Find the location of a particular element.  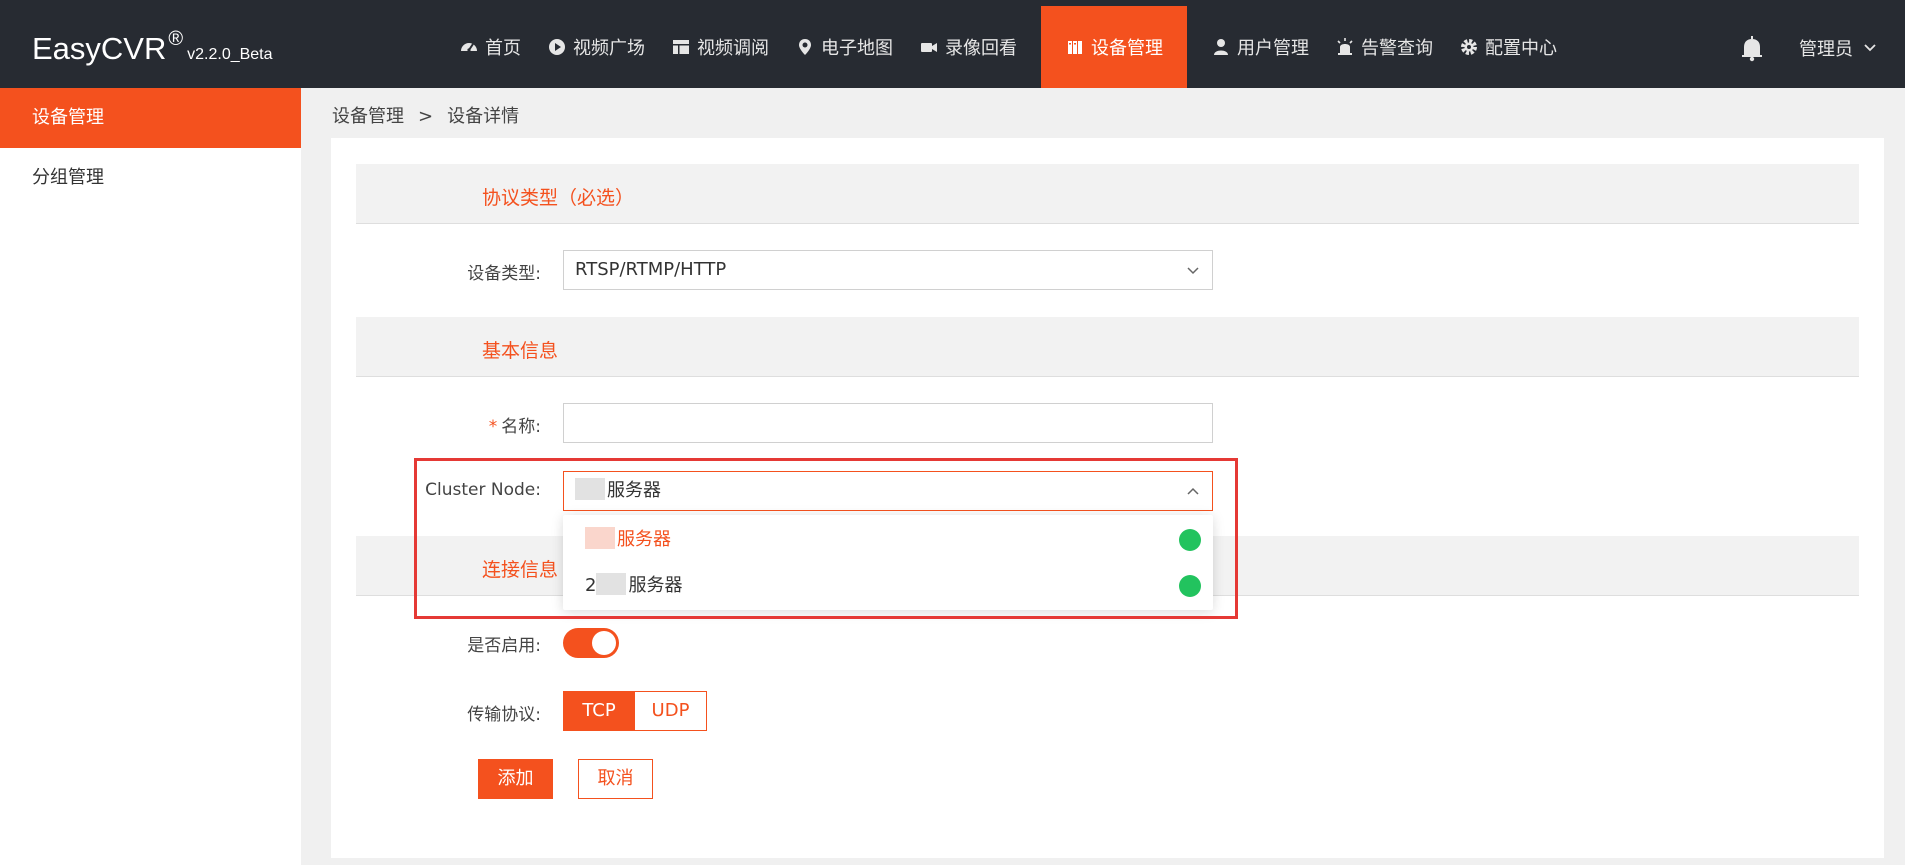

nav-item-playback: 录像回看 is located at coordinates (968, 47).